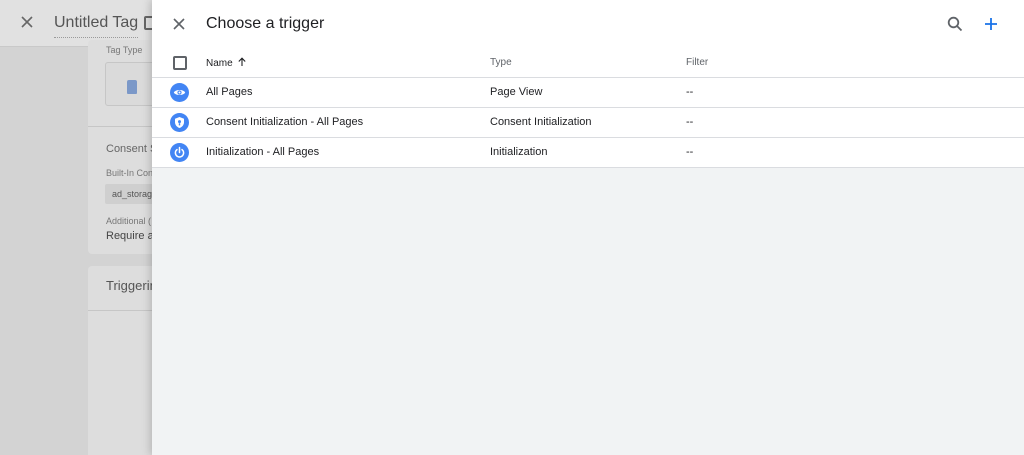  I want to click on table-row: All Pages Page View --, so click(588, 93).